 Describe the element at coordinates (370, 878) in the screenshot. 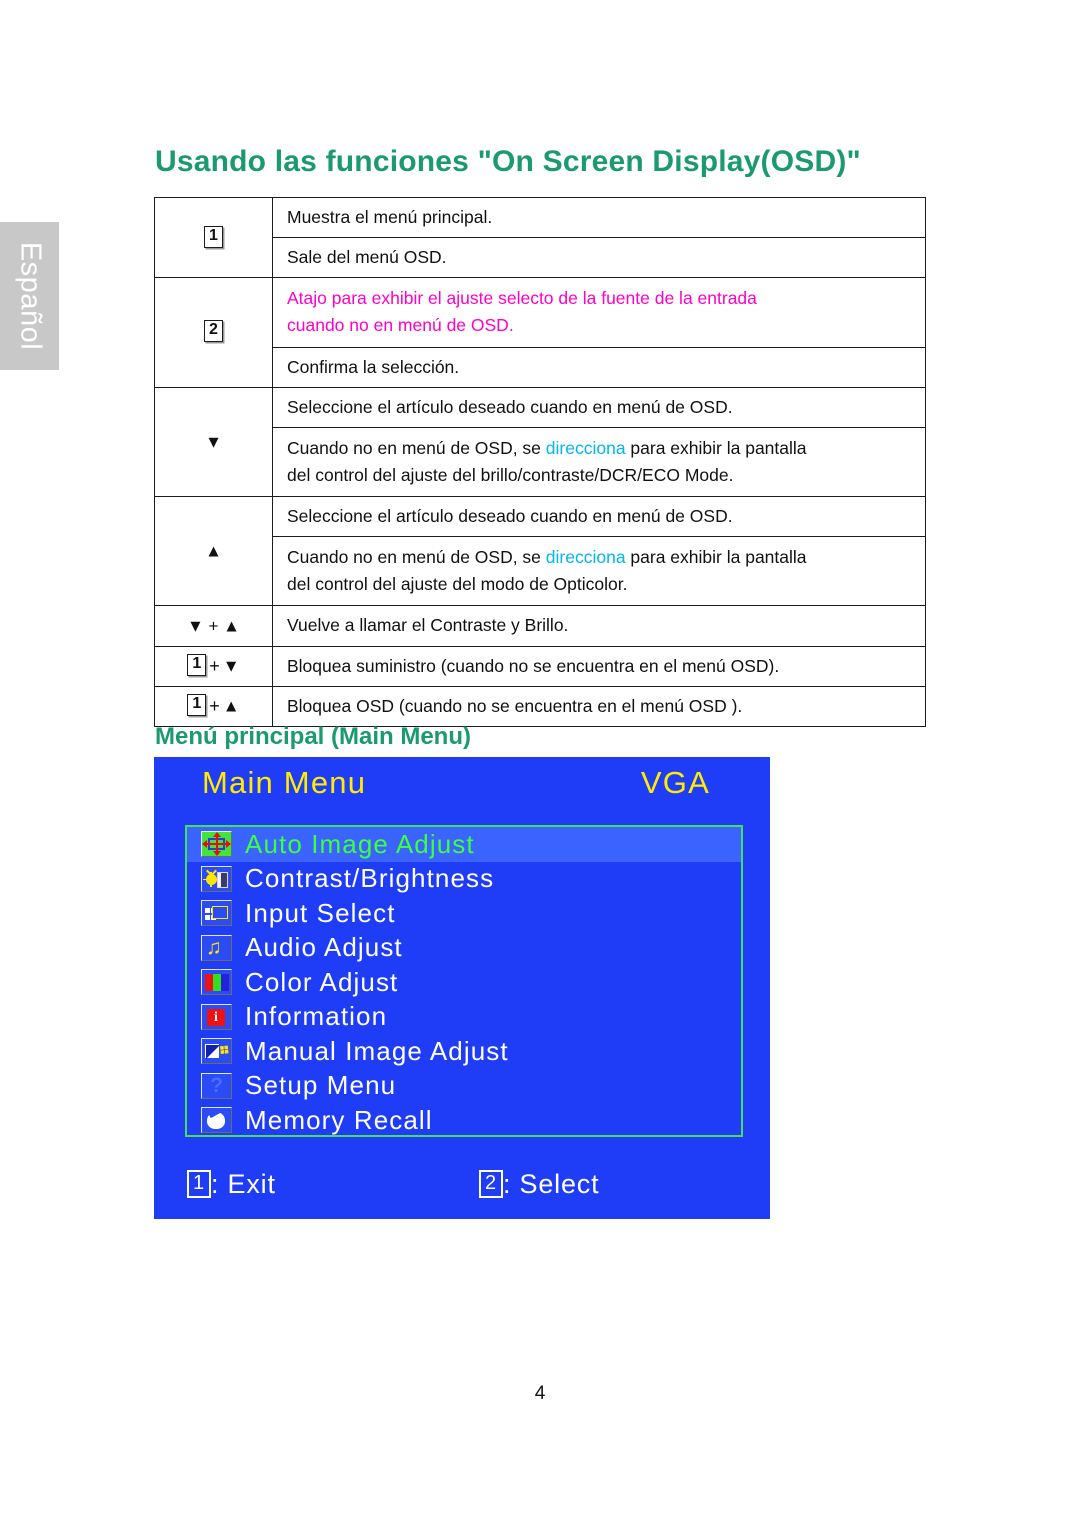

I see `osd-item-label: Contrast/Brightness` at that location.